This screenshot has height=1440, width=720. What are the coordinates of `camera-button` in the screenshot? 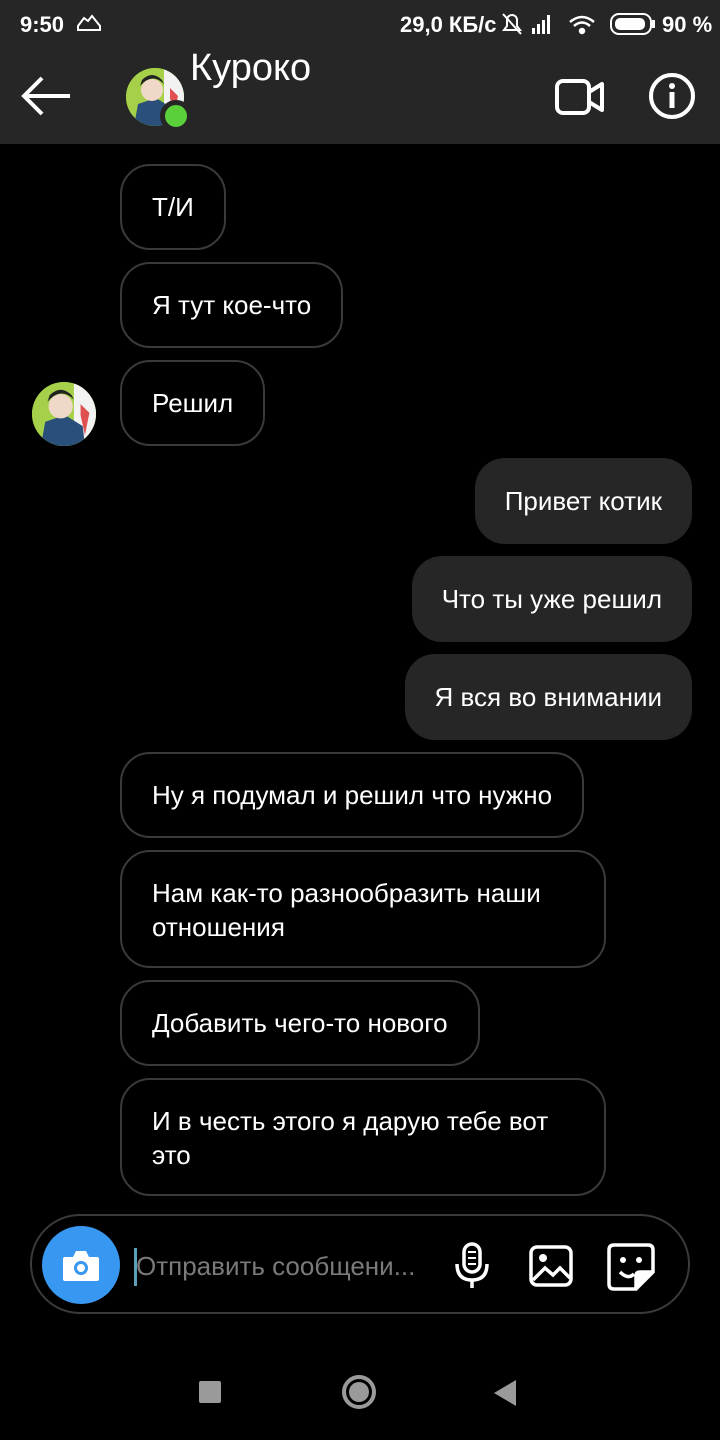 It's located at (81, 1265).